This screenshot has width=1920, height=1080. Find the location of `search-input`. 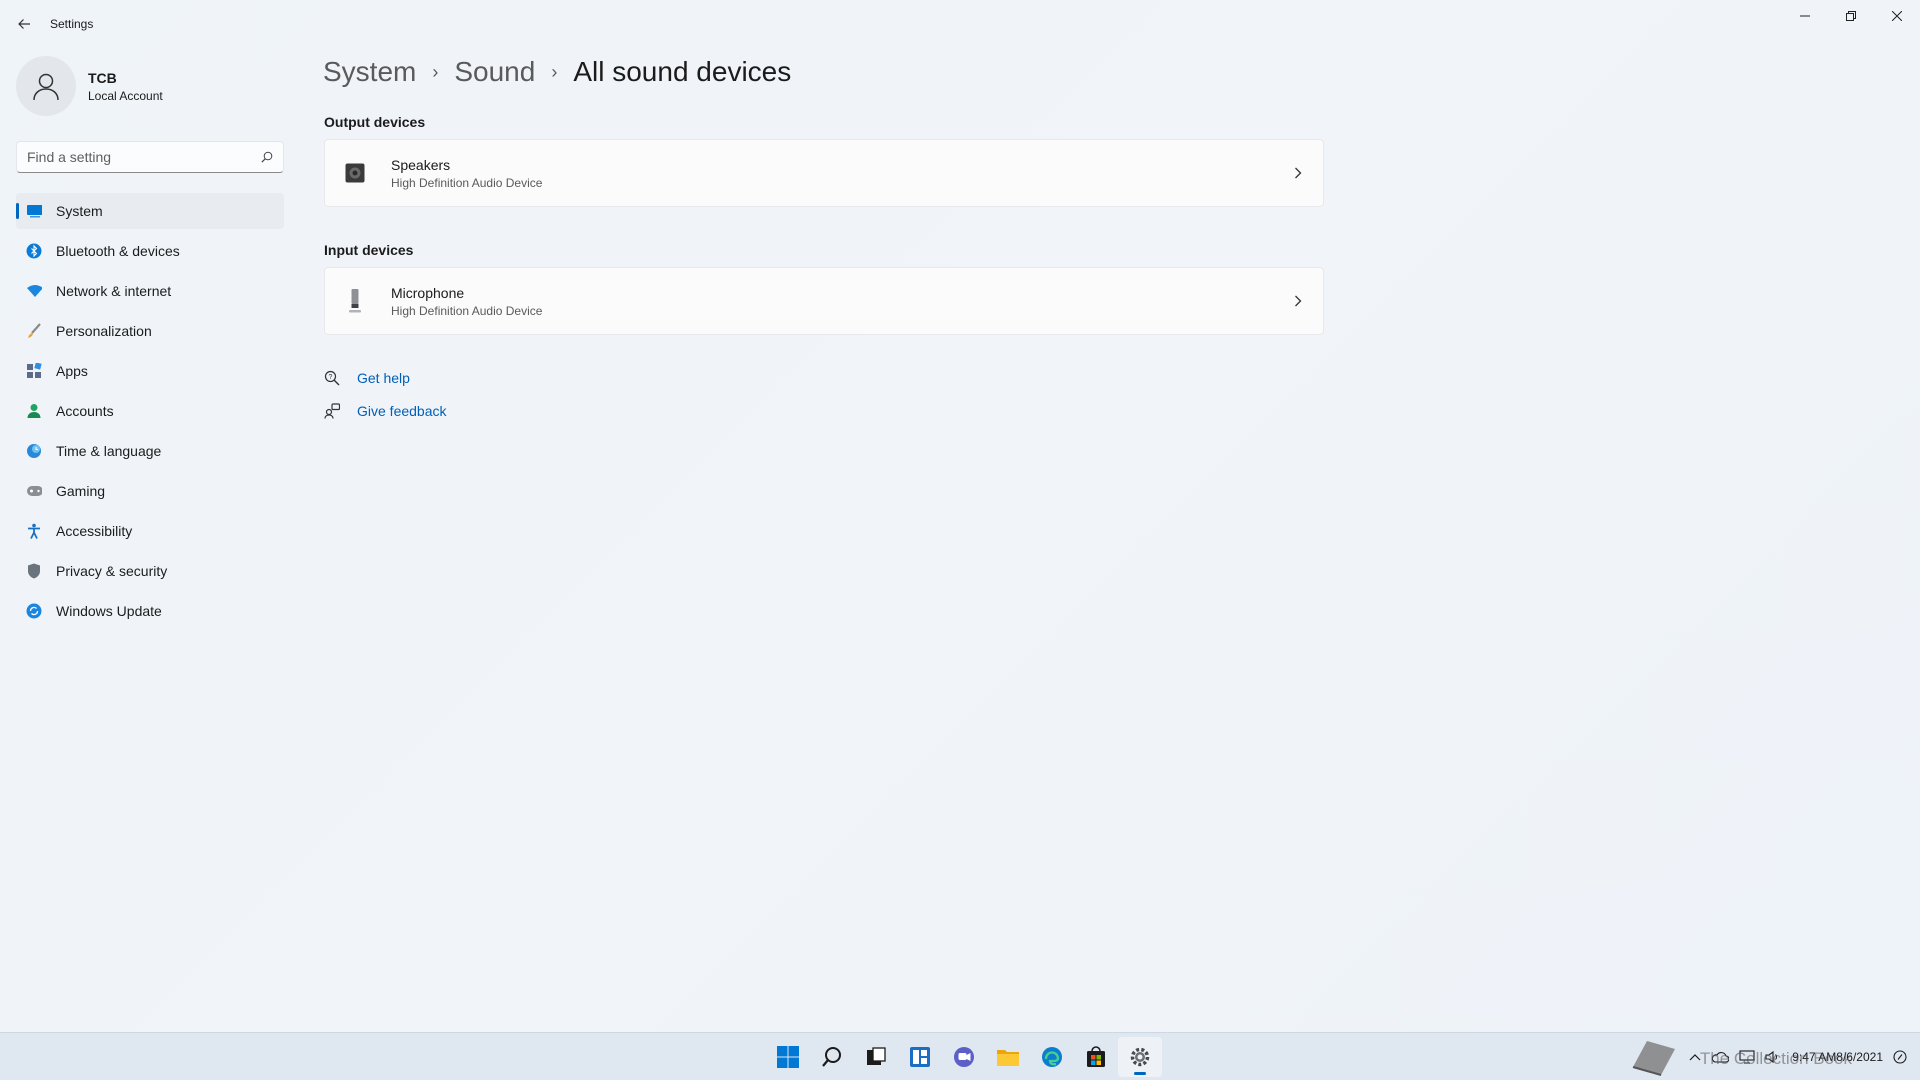

search-input is located at coordinates (134, 157).